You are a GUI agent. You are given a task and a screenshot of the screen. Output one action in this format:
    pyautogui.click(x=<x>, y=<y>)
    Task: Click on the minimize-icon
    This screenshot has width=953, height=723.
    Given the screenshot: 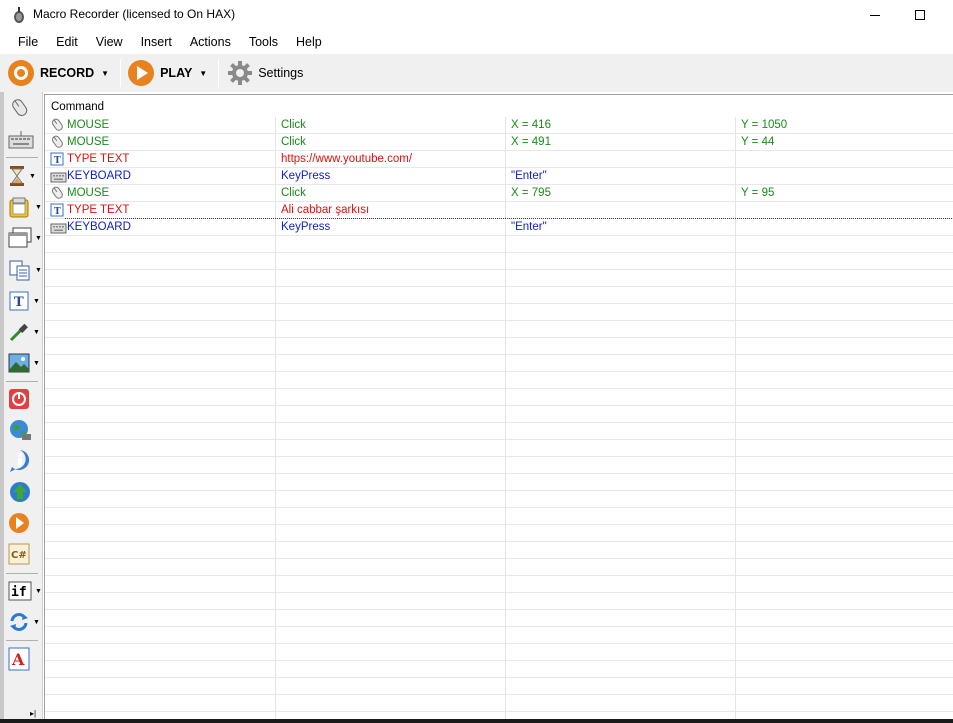 What is the action you would take?
    pyautogui.click(x=875, y=15)
    